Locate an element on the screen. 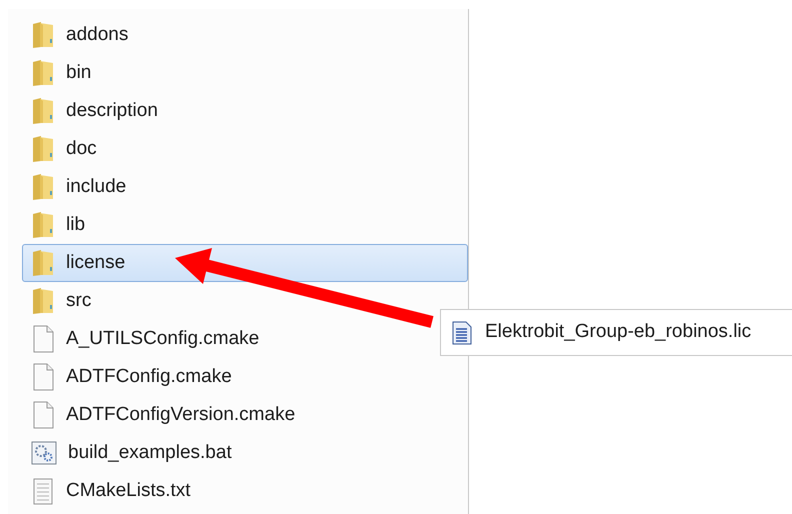 The width and height of the screenshot is (792, 514). file-name: doc is located at coordinates (81, 148).